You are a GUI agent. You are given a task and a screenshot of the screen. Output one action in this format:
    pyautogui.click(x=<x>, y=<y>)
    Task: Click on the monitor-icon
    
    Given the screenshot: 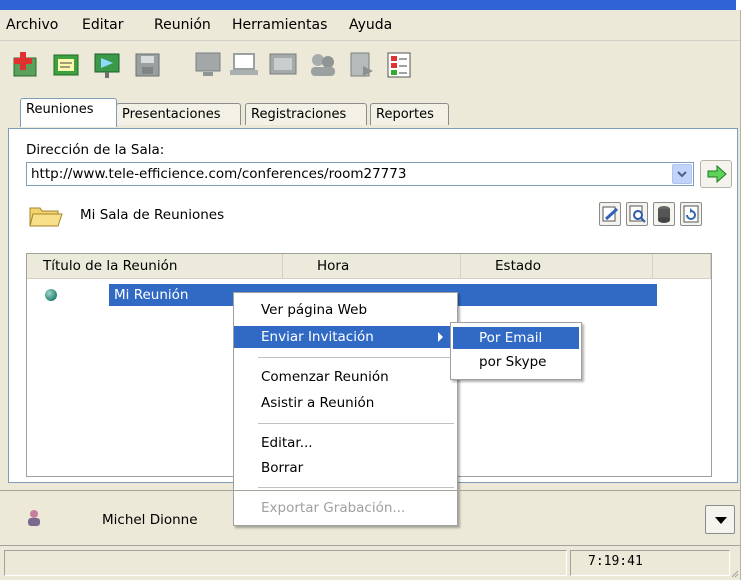 What is the action you would take?
    pyautogui.click(x=208, y=65)
    